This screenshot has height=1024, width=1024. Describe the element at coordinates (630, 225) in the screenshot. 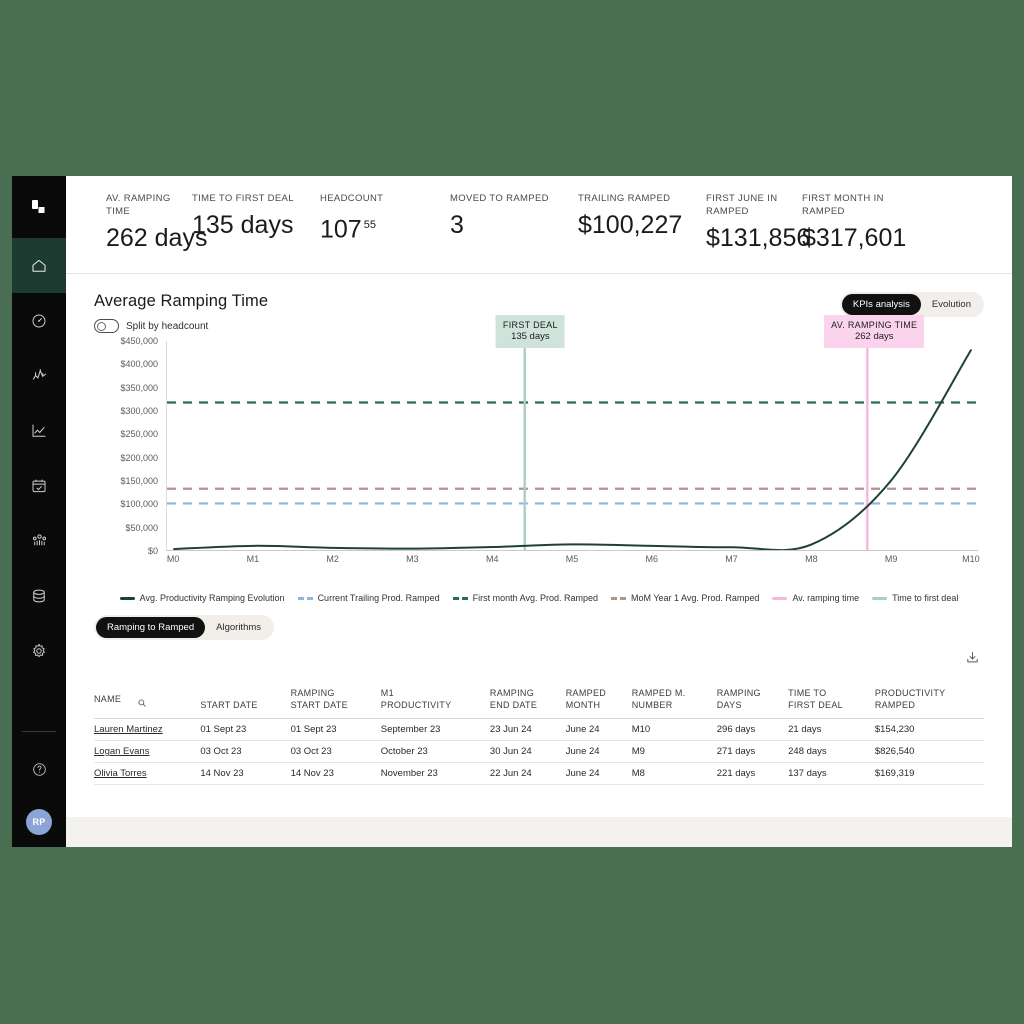

I see `kpi-value-text: $100,227` at that location.